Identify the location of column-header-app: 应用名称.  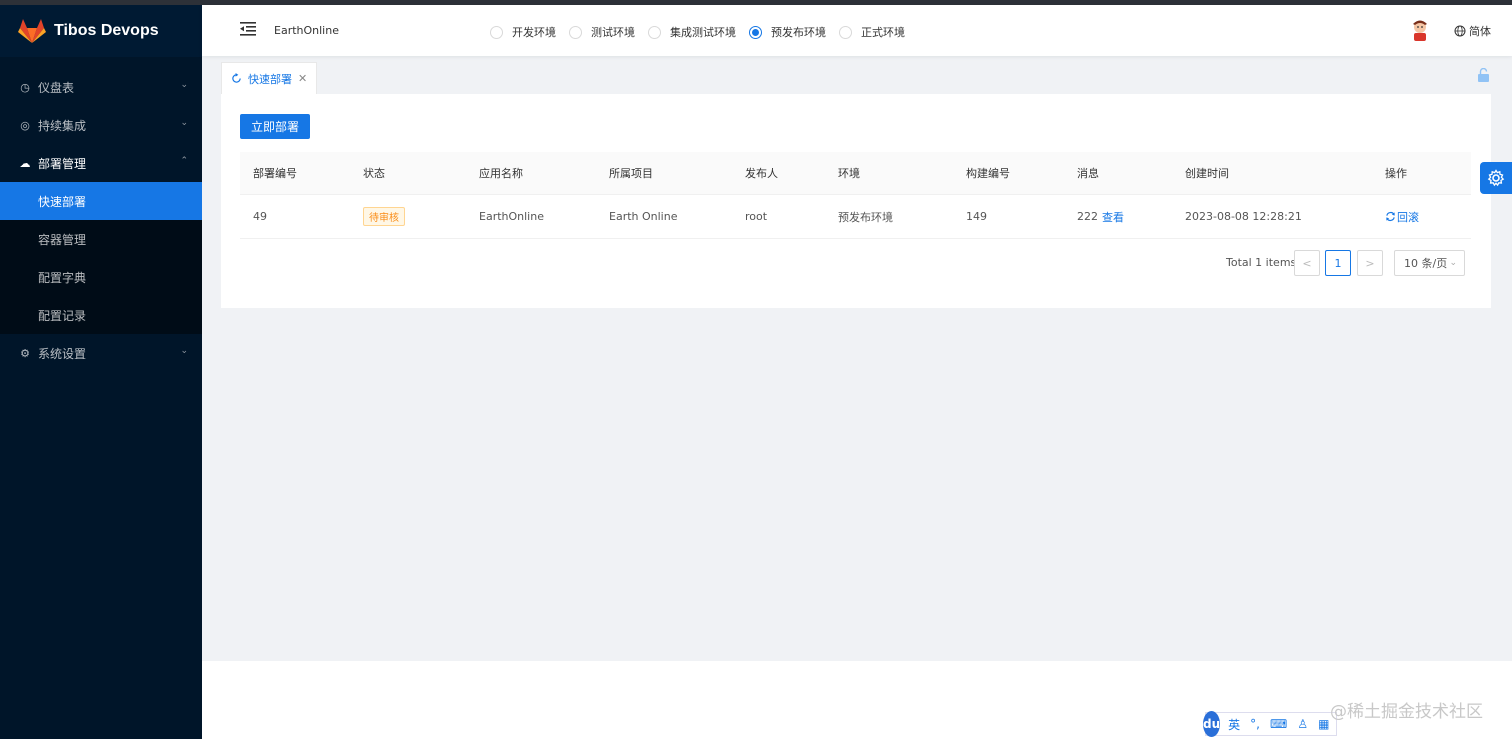
(501, 173).